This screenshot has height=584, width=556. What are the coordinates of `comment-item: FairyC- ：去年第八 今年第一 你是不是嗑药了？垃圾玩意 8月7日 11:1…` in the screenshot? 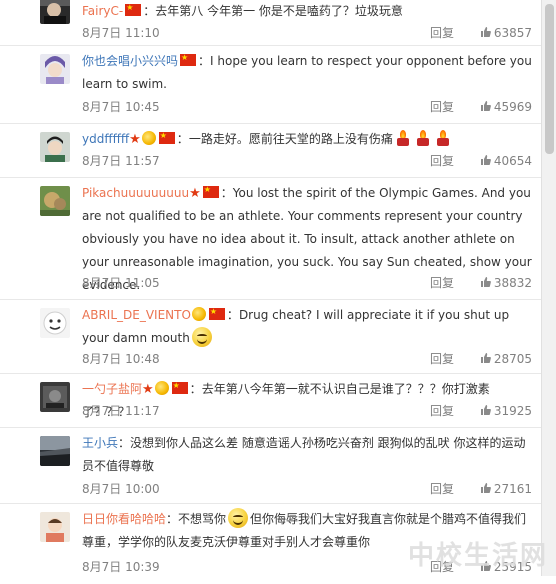 It's located at (271, 23).